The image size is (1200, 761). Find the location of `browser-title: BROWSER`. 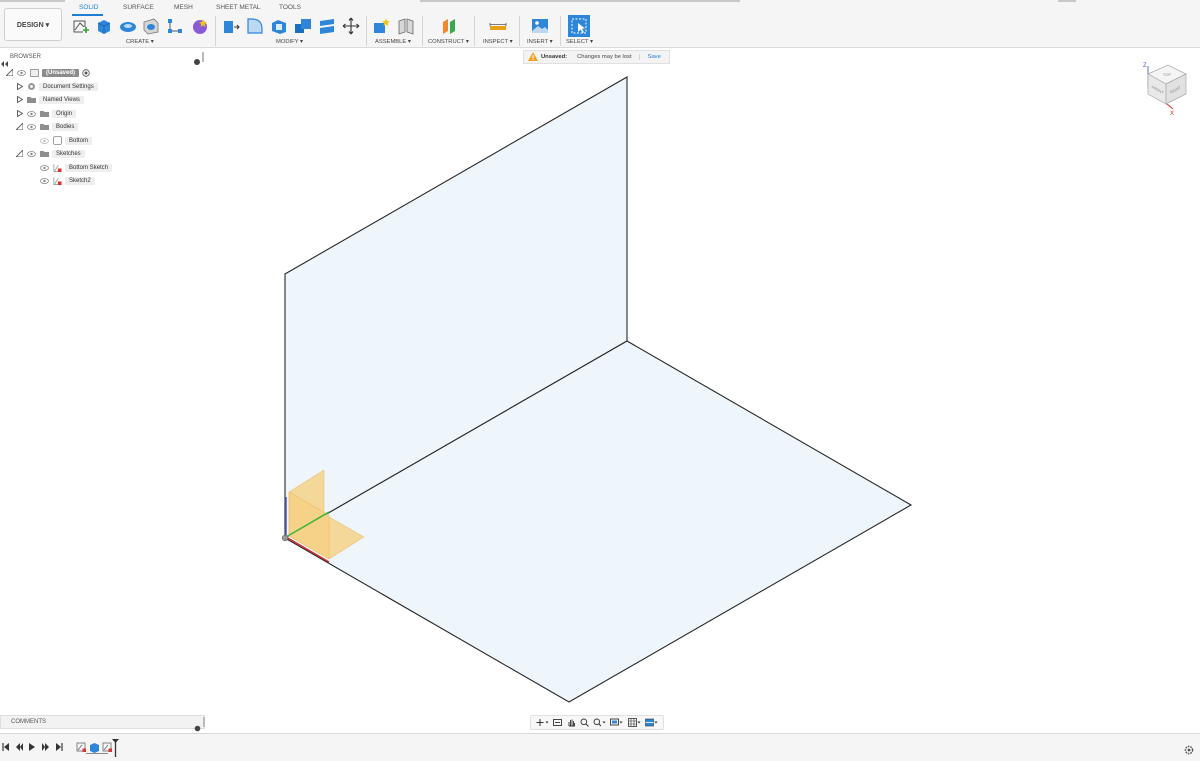

browser-title: BROWSER is located at coordinates (26, 57).